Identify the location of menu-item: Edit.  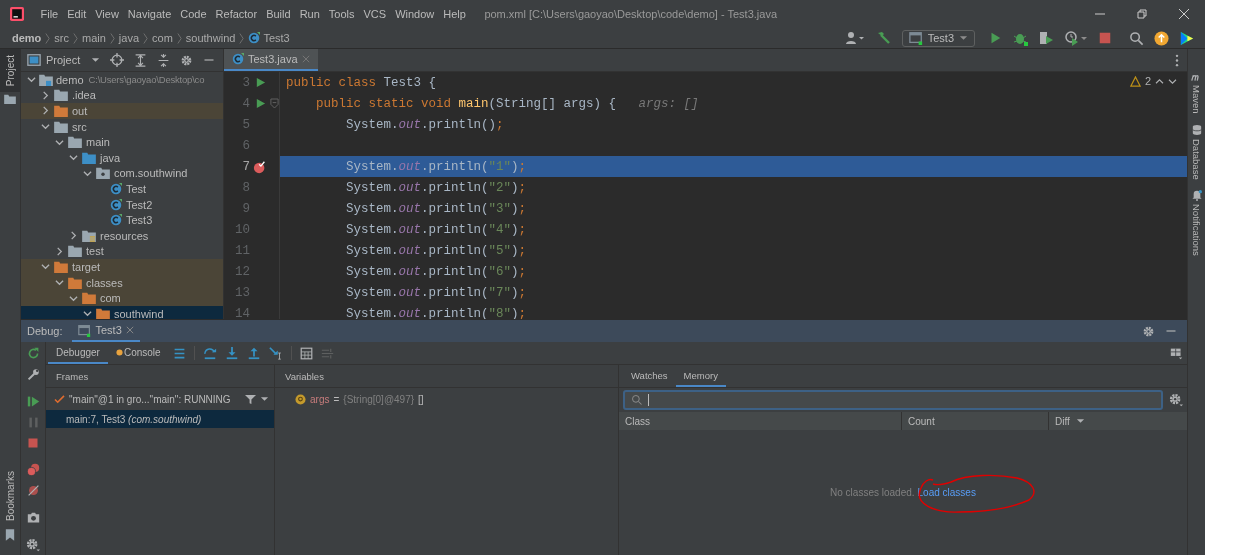
(76, 14).